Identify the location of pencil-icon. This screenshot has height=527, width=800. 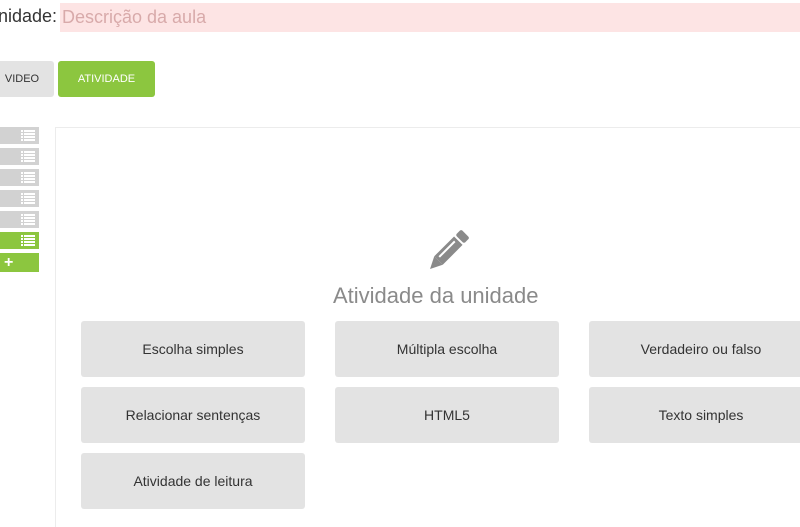
(449, 249).